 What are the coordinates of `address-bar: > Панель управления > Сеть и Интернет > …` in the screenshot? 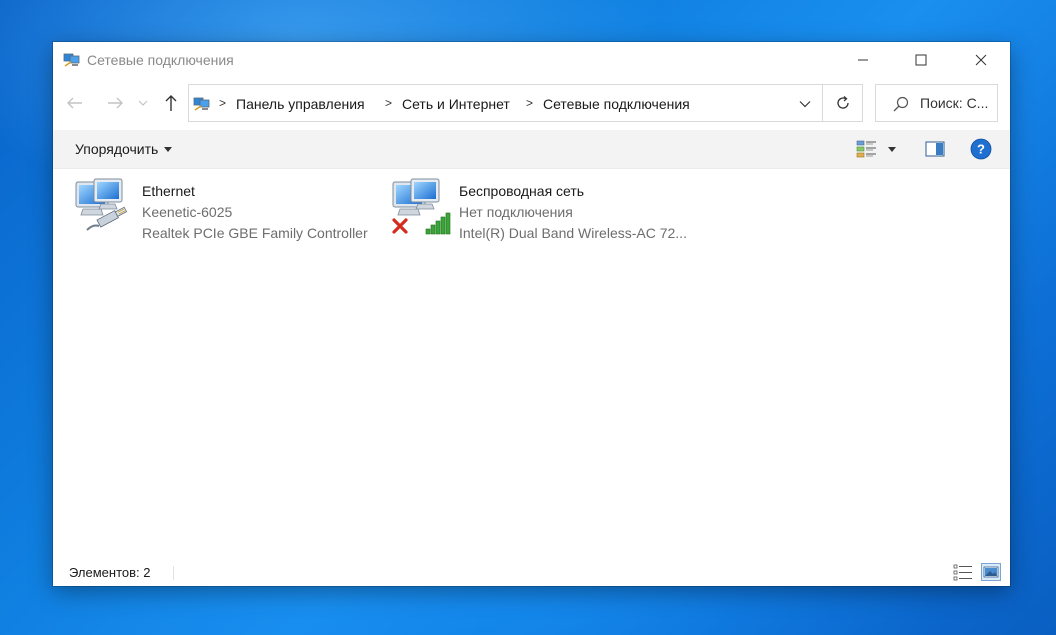 It's located at (505, 103).